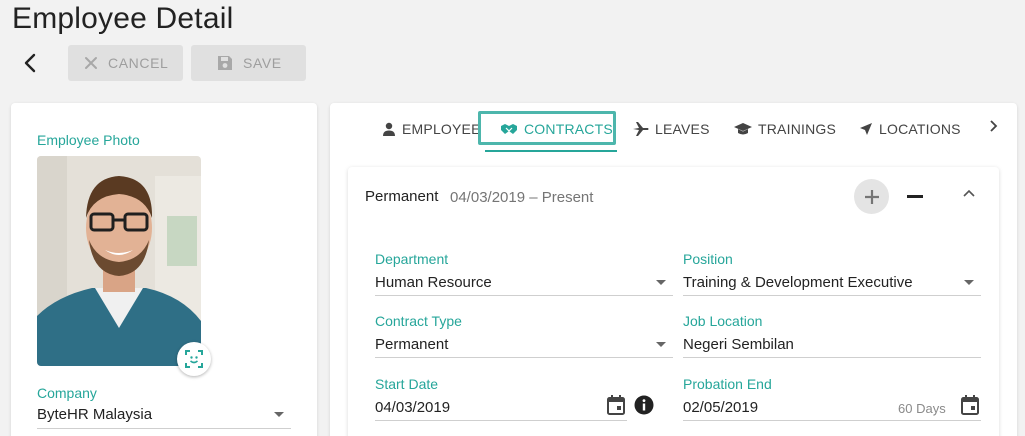 The width and height of the screenshot is (1025, 436). What do you see at coordinates (418, 321) in the screenshot?
I see `contract-type-label: Contract Type` at bounding box center [418, 321].